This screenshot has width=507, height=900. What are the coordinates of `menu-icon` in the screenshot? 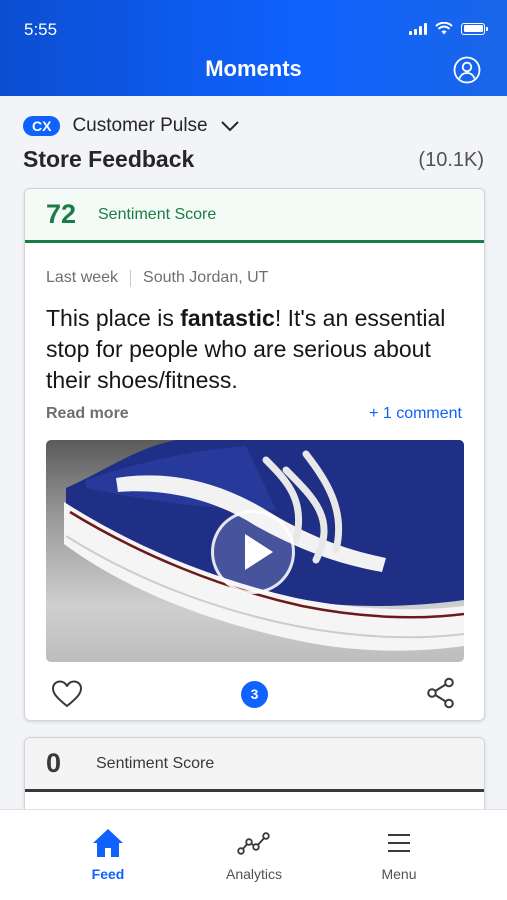 It's located at (399, 843).